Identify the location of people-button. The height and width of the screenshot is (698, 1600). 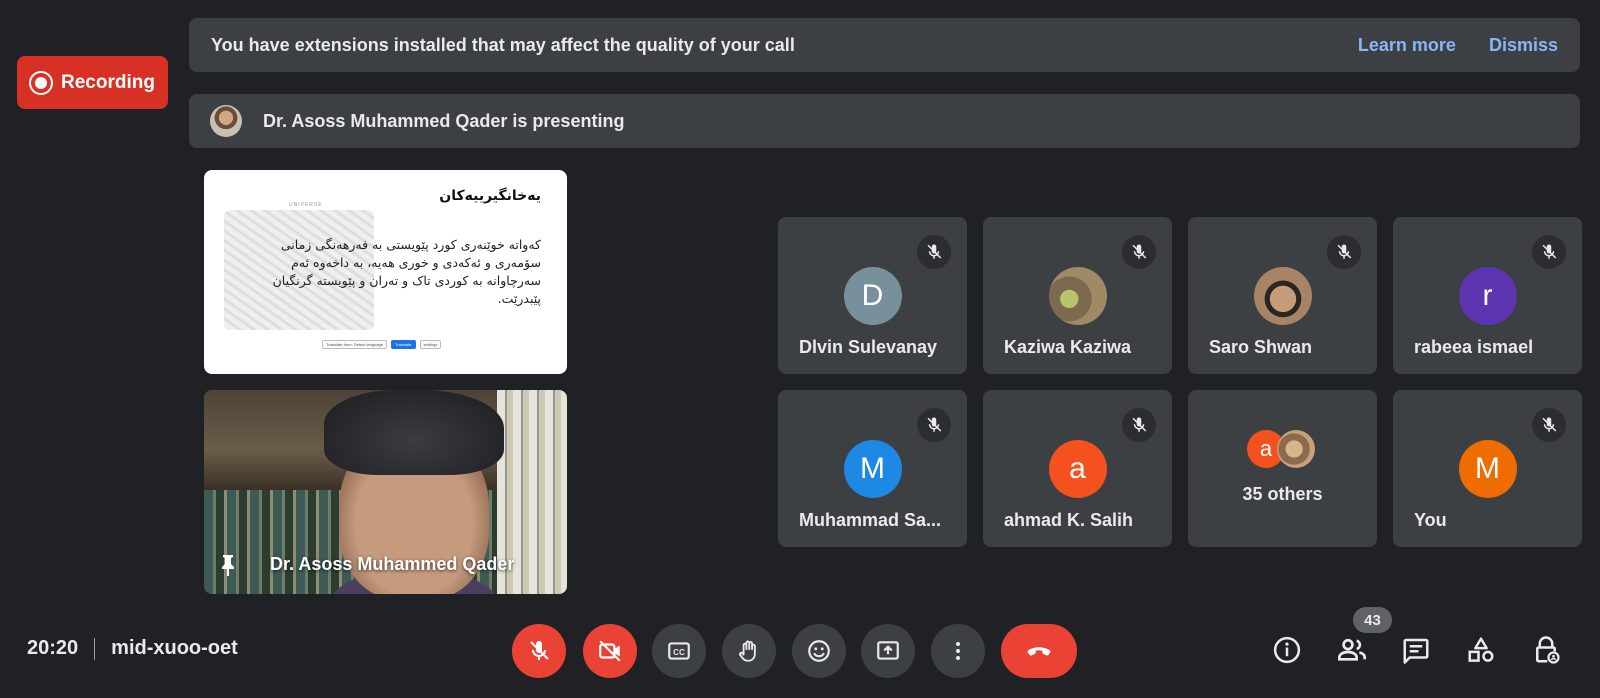
(1352, 650).